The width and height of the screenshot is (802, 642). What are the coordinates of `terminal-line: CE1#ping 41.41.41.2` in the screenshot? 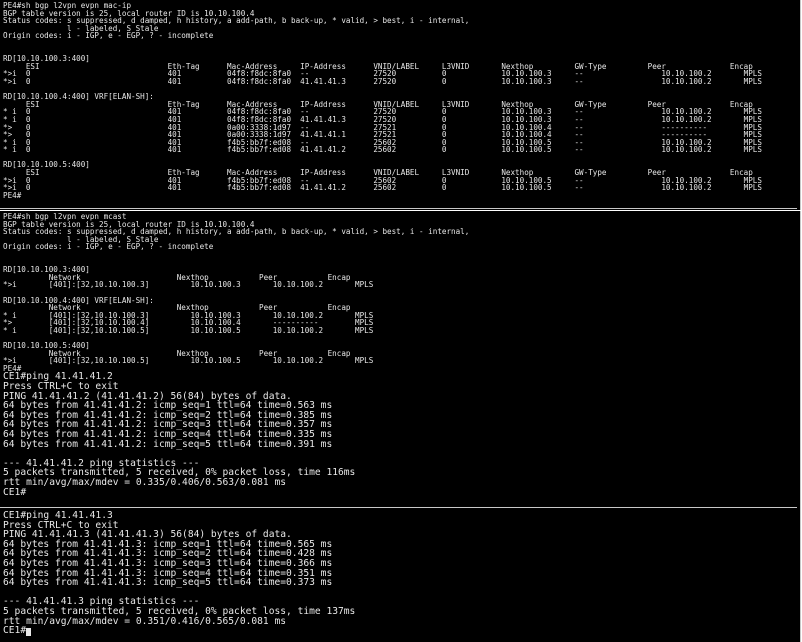 It's located at (58, 377).